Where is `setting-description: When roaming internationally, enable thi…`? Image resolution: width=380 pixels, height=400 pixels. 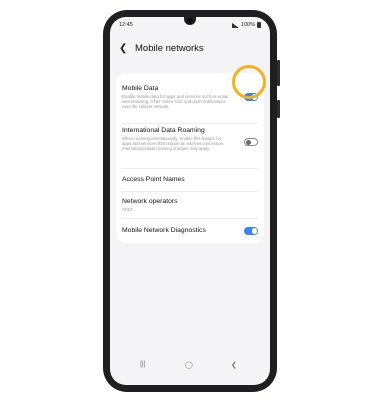 setting-description: When roaming internationally, enable thi… is located at coordinates (173, 143).